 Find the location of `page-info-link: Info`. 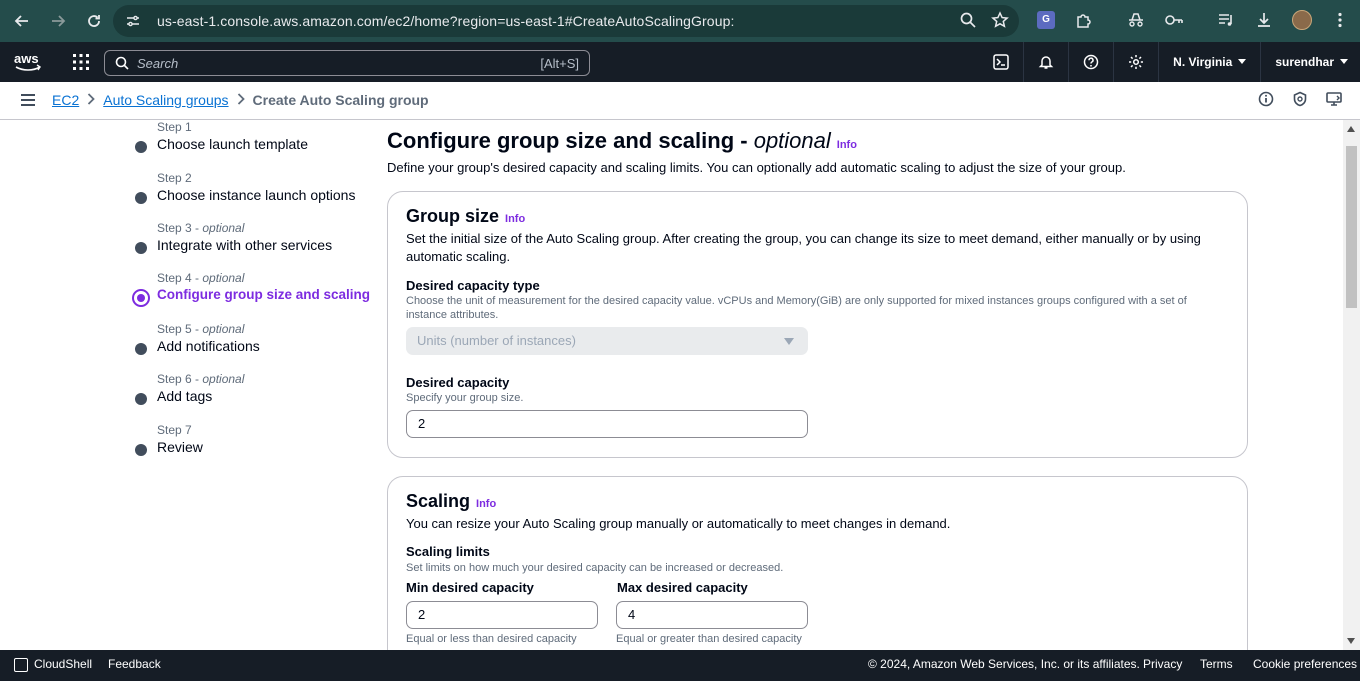

page-info-link: Info is located at coordinates (847, 145).